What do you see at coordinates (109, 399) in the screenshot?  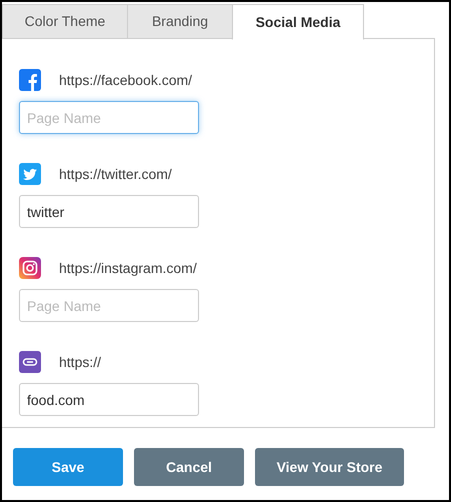 I see `input-field: food.com` at bounding box center [109, 399].